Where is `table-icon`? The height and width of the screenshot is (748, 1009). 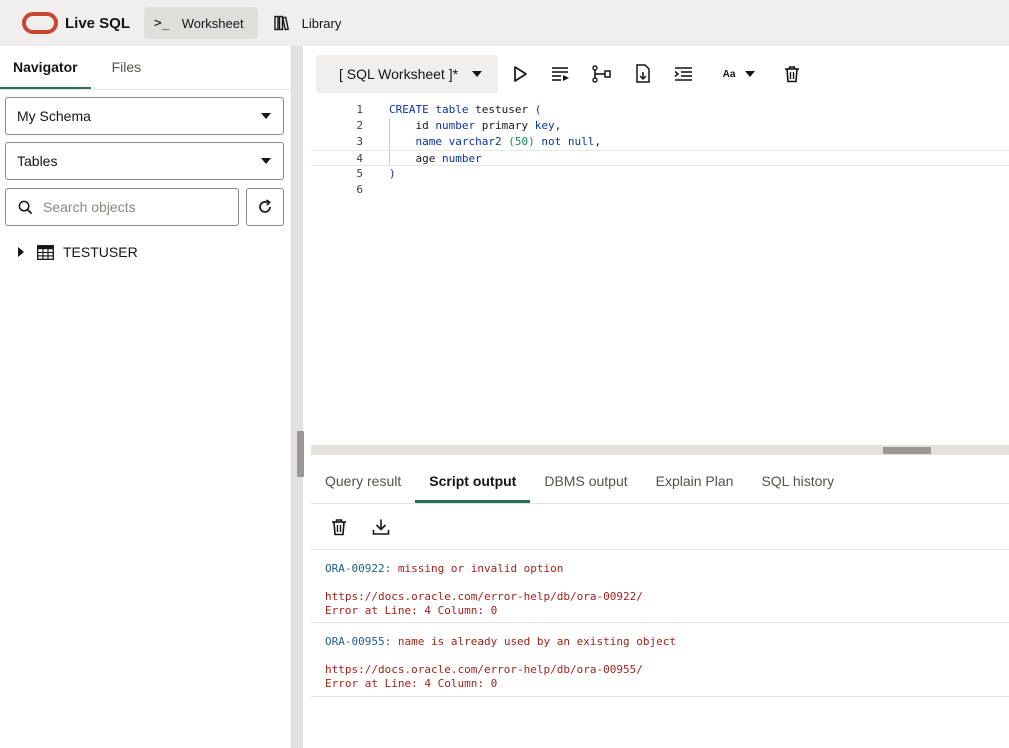
table-icon is located at coordinates (45, 252).